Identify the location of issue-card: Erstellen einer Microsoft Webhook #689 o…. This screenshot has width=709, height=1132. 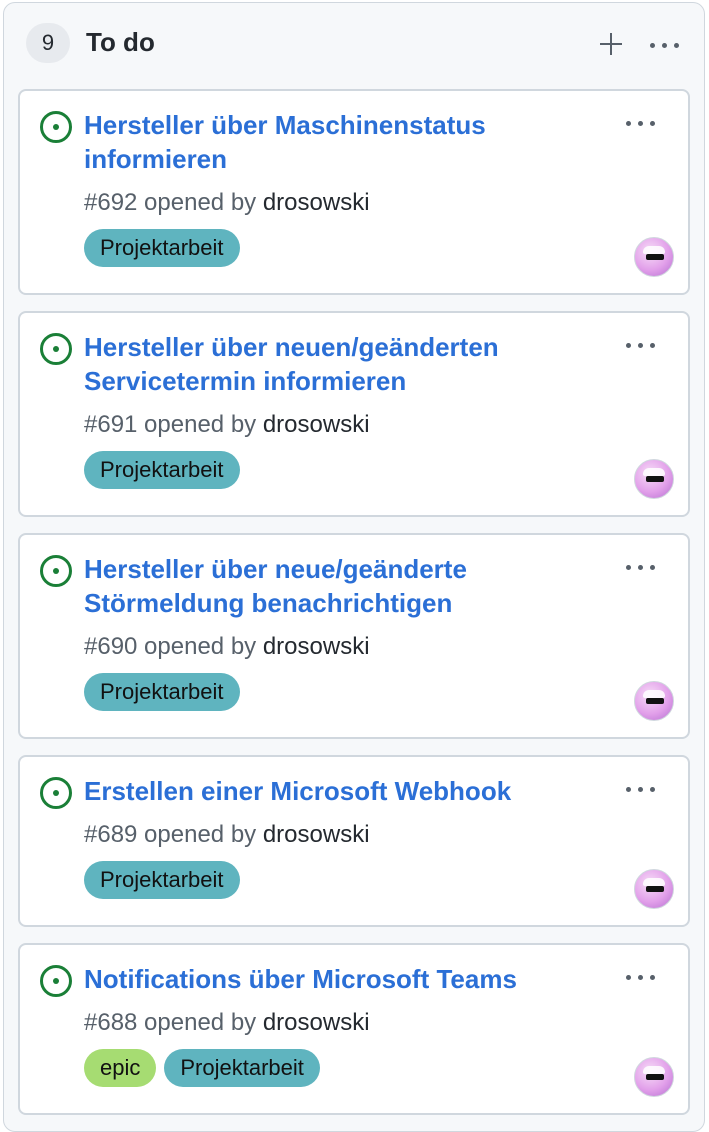
(354, 841).